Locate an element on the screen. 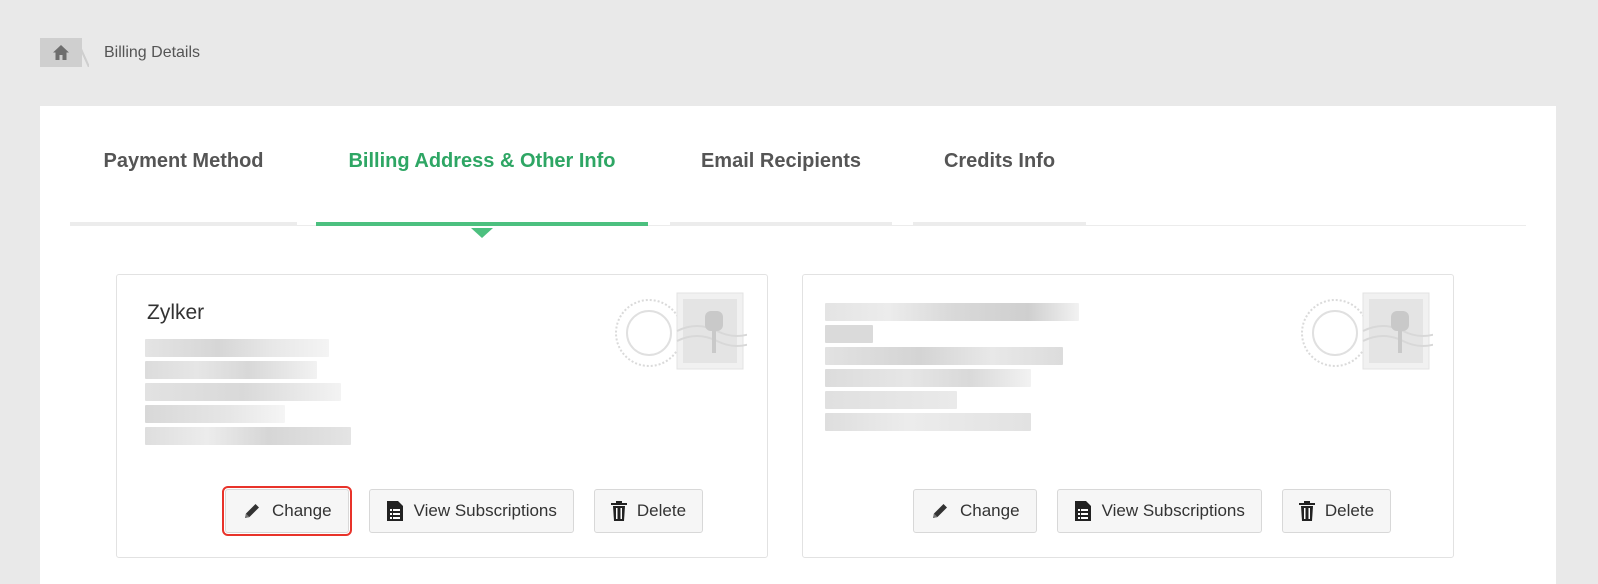 The image size is (1598, 584). tab-email-recipients: Email Recipients is located at coordinates (781, 167).